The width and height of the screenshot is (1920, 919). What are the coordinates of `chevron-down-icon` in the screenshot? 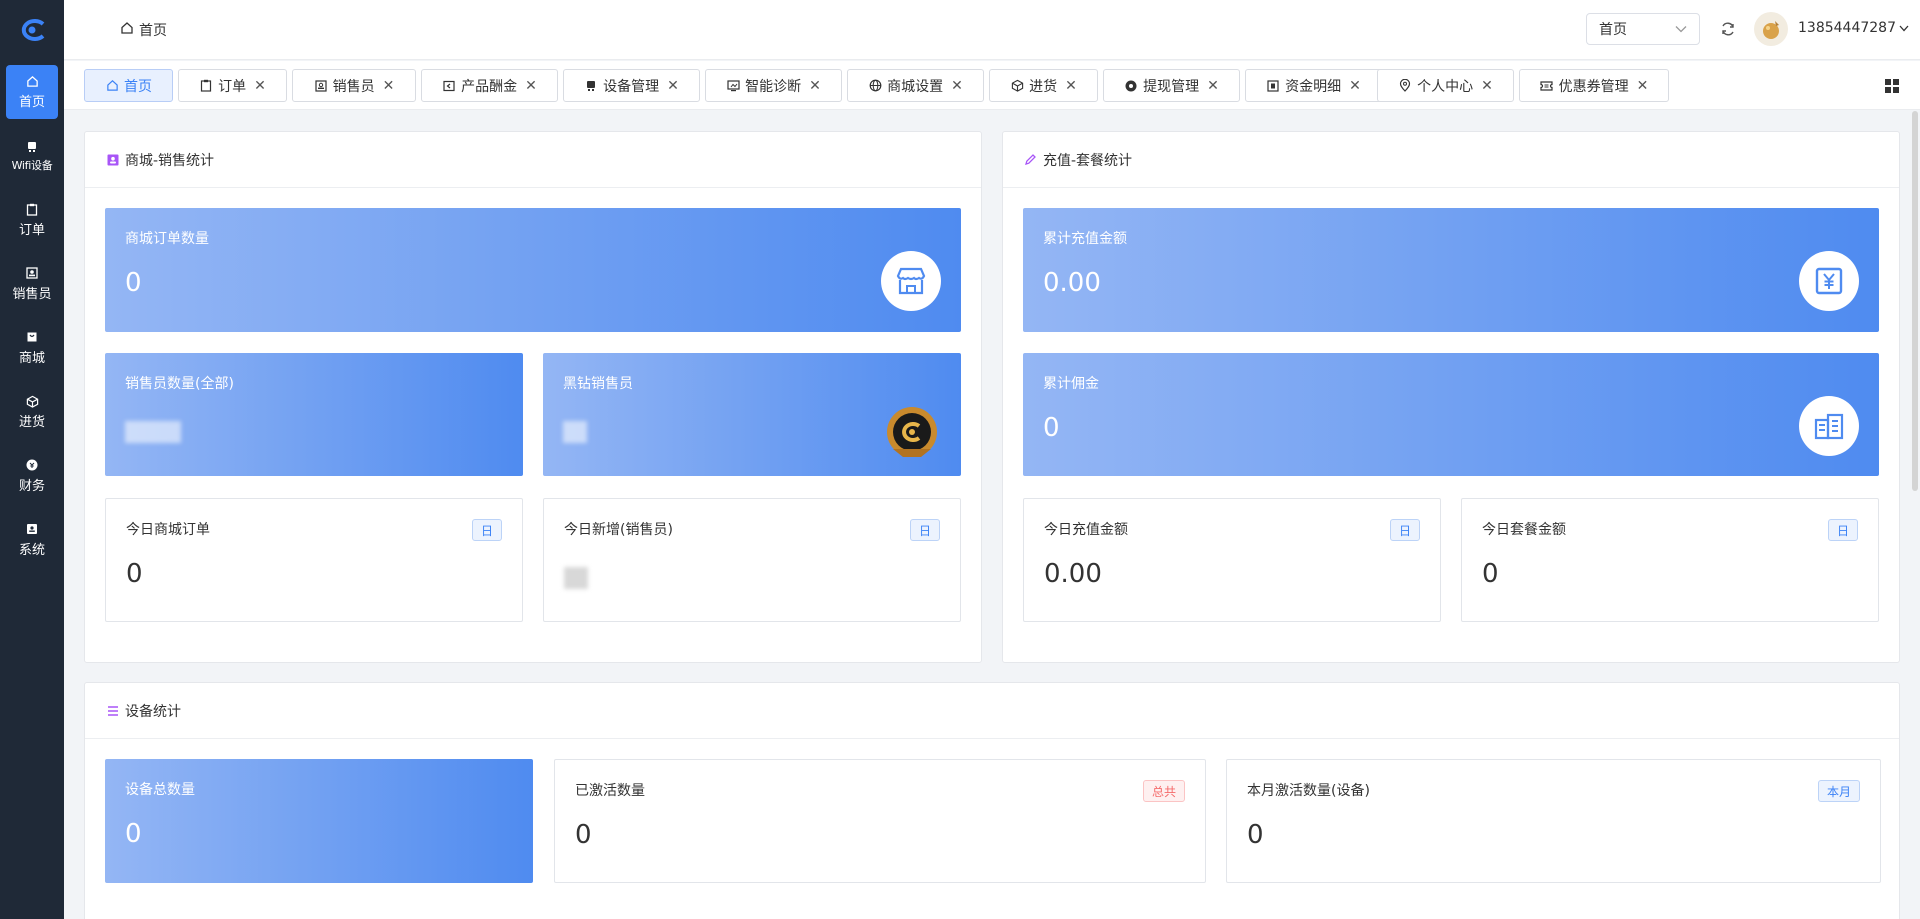 It's located at (1904, 28).